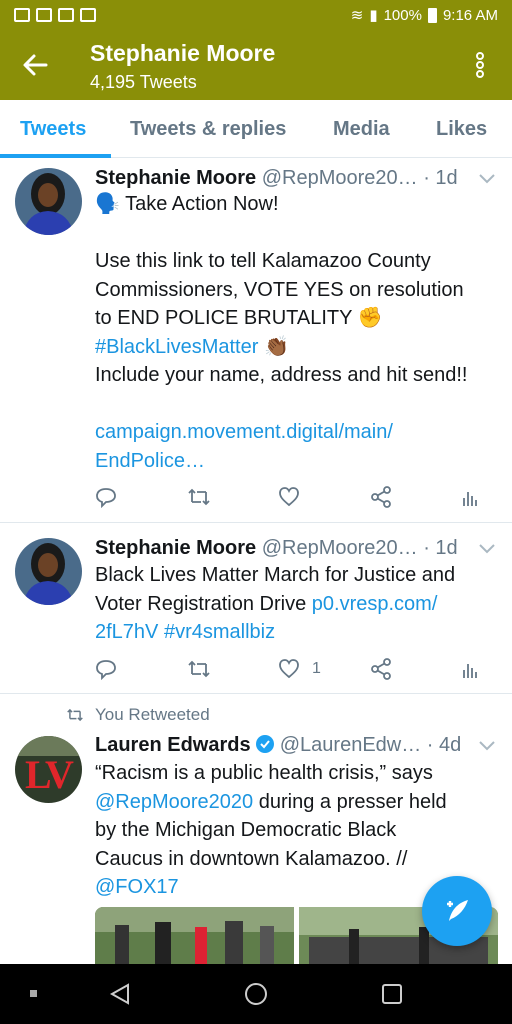 The image size is (512, 1024). I want to click on like-button, so click(289, 497).